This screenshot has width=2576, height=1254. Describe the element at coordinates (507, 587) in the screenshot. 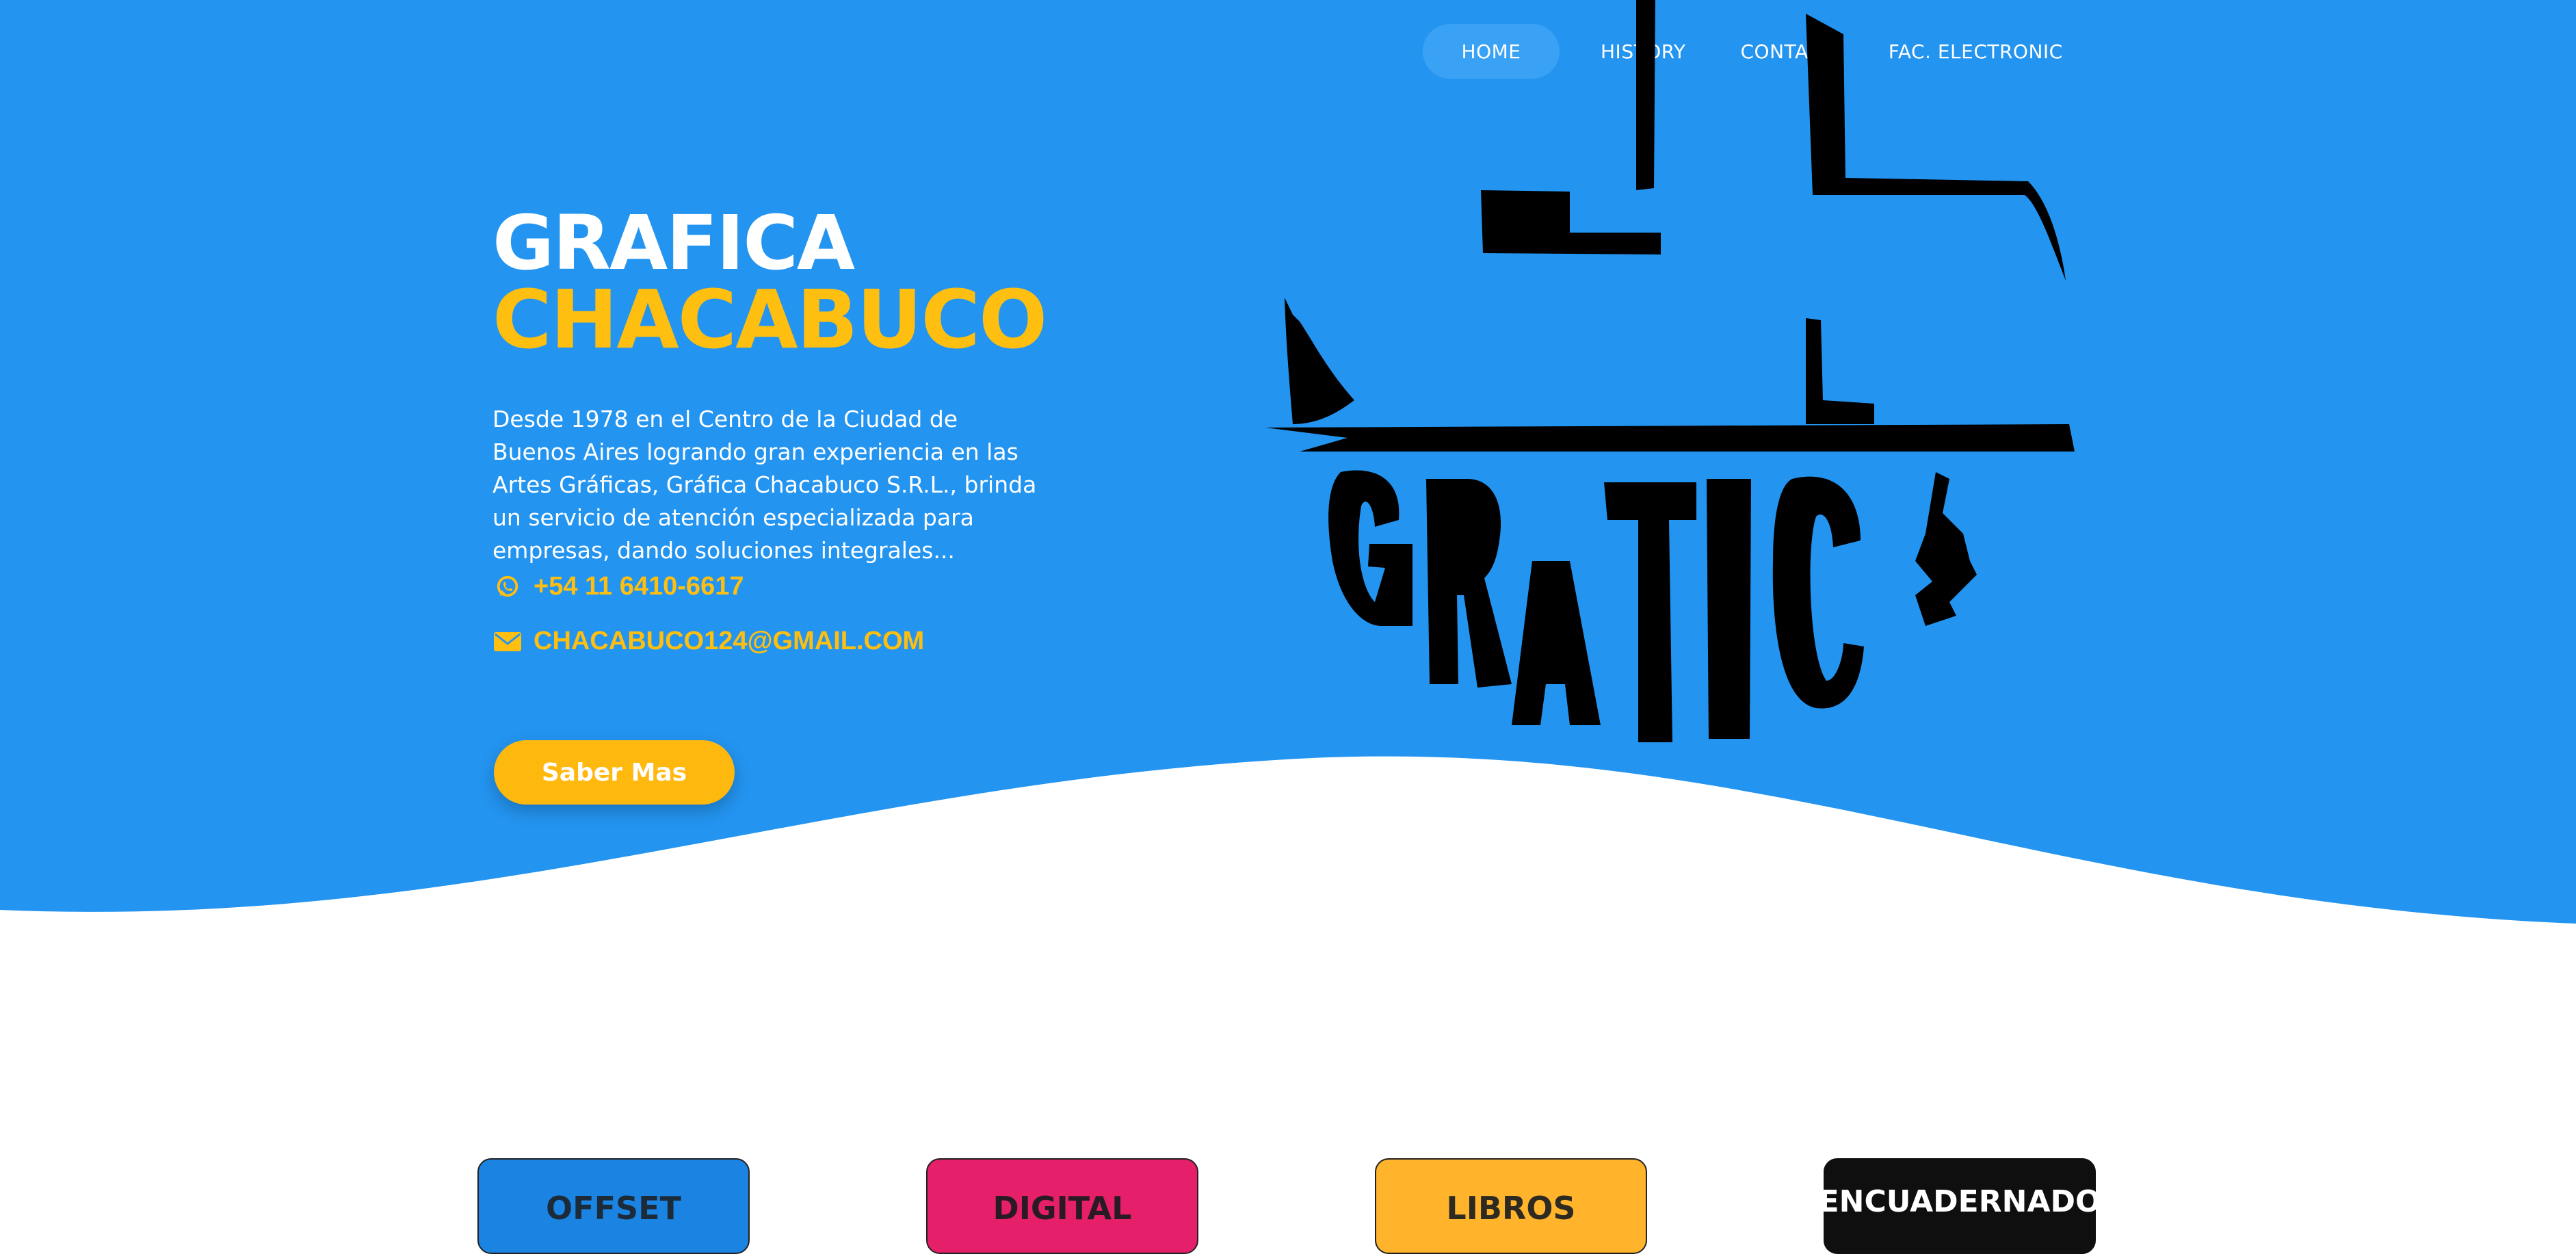

I see `whatsapp-icon` at that location.